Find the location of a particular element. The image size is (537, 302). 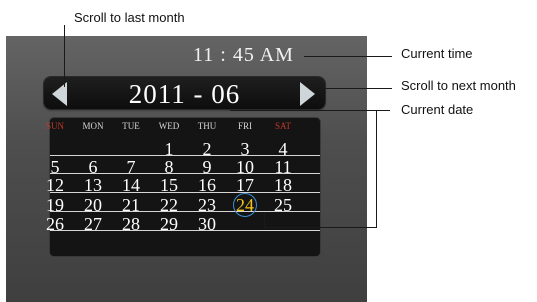

day-21: 21 is located at coordinates (131, 205).